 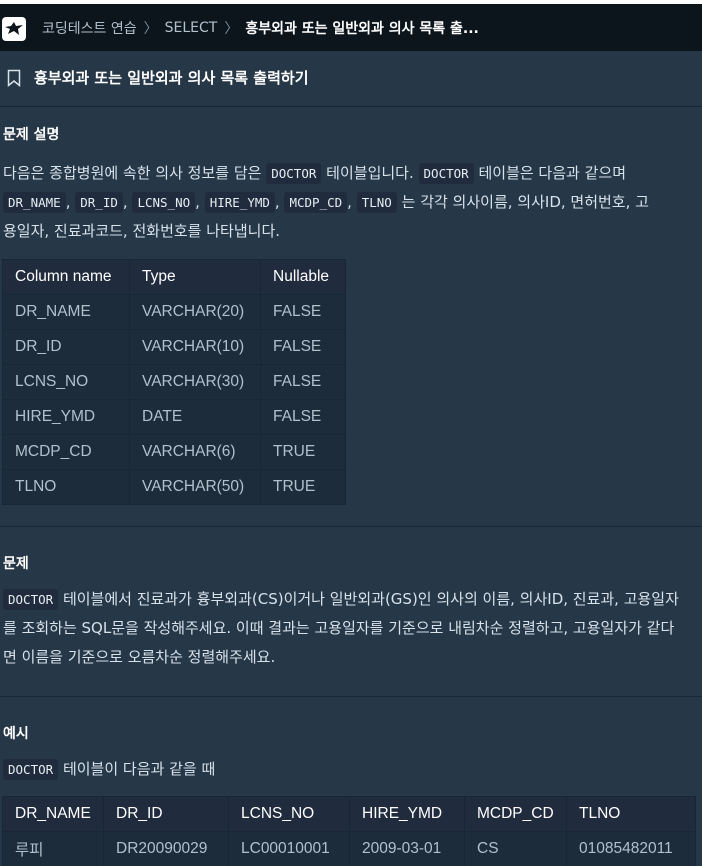 What do you see at coordinates (515, 848) in the screenshot?
I see `table-cell: CS` at bounding box center [515, 848].